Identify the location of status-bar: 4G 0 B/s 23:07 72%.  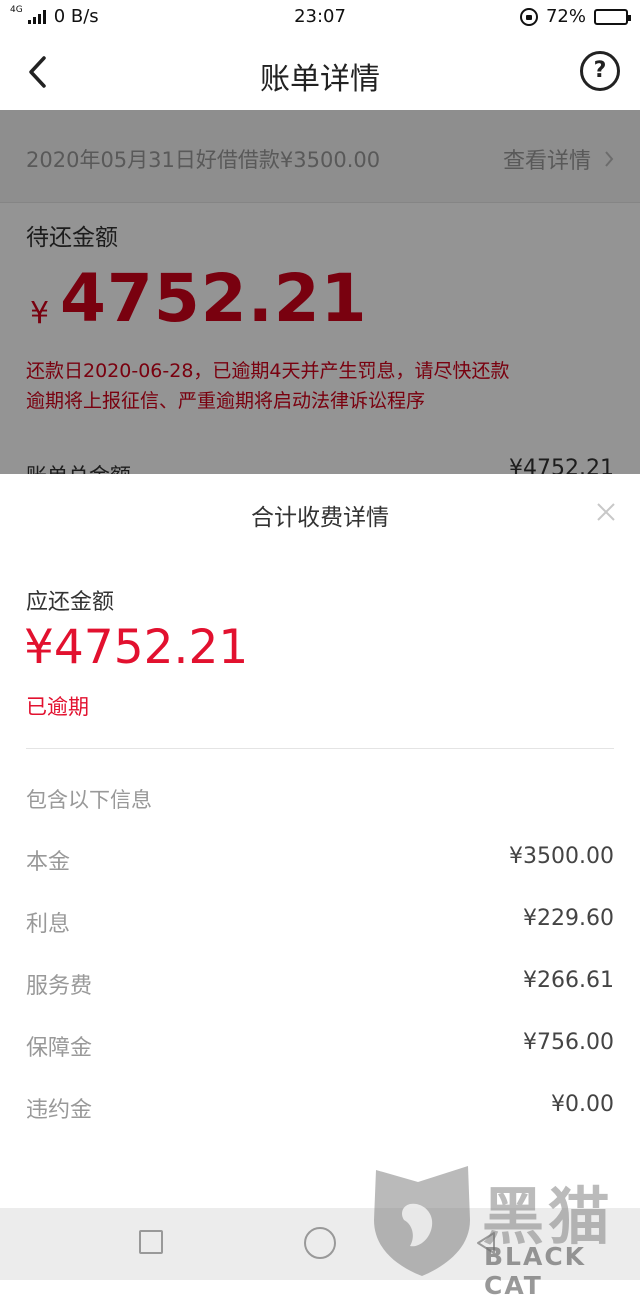
(320, 17).